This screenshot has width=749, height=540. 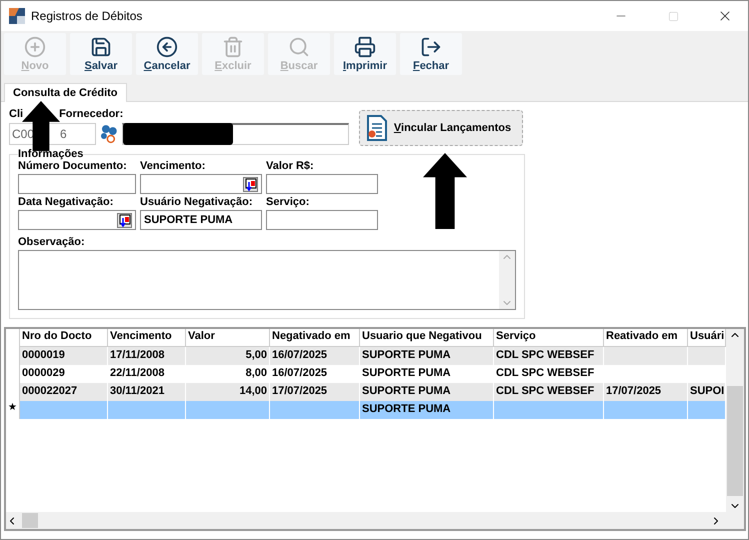 I want to click on field-label: Valor R$:, so click(x=290, y=166).